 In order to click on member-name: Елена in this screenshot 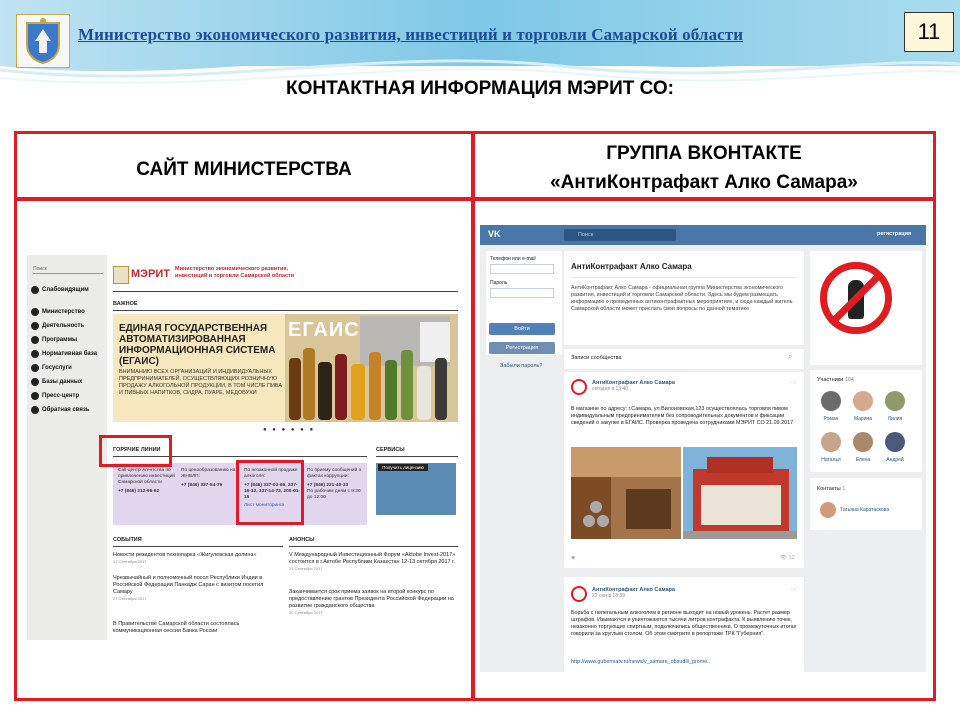, I will do `click(863, 460)`.